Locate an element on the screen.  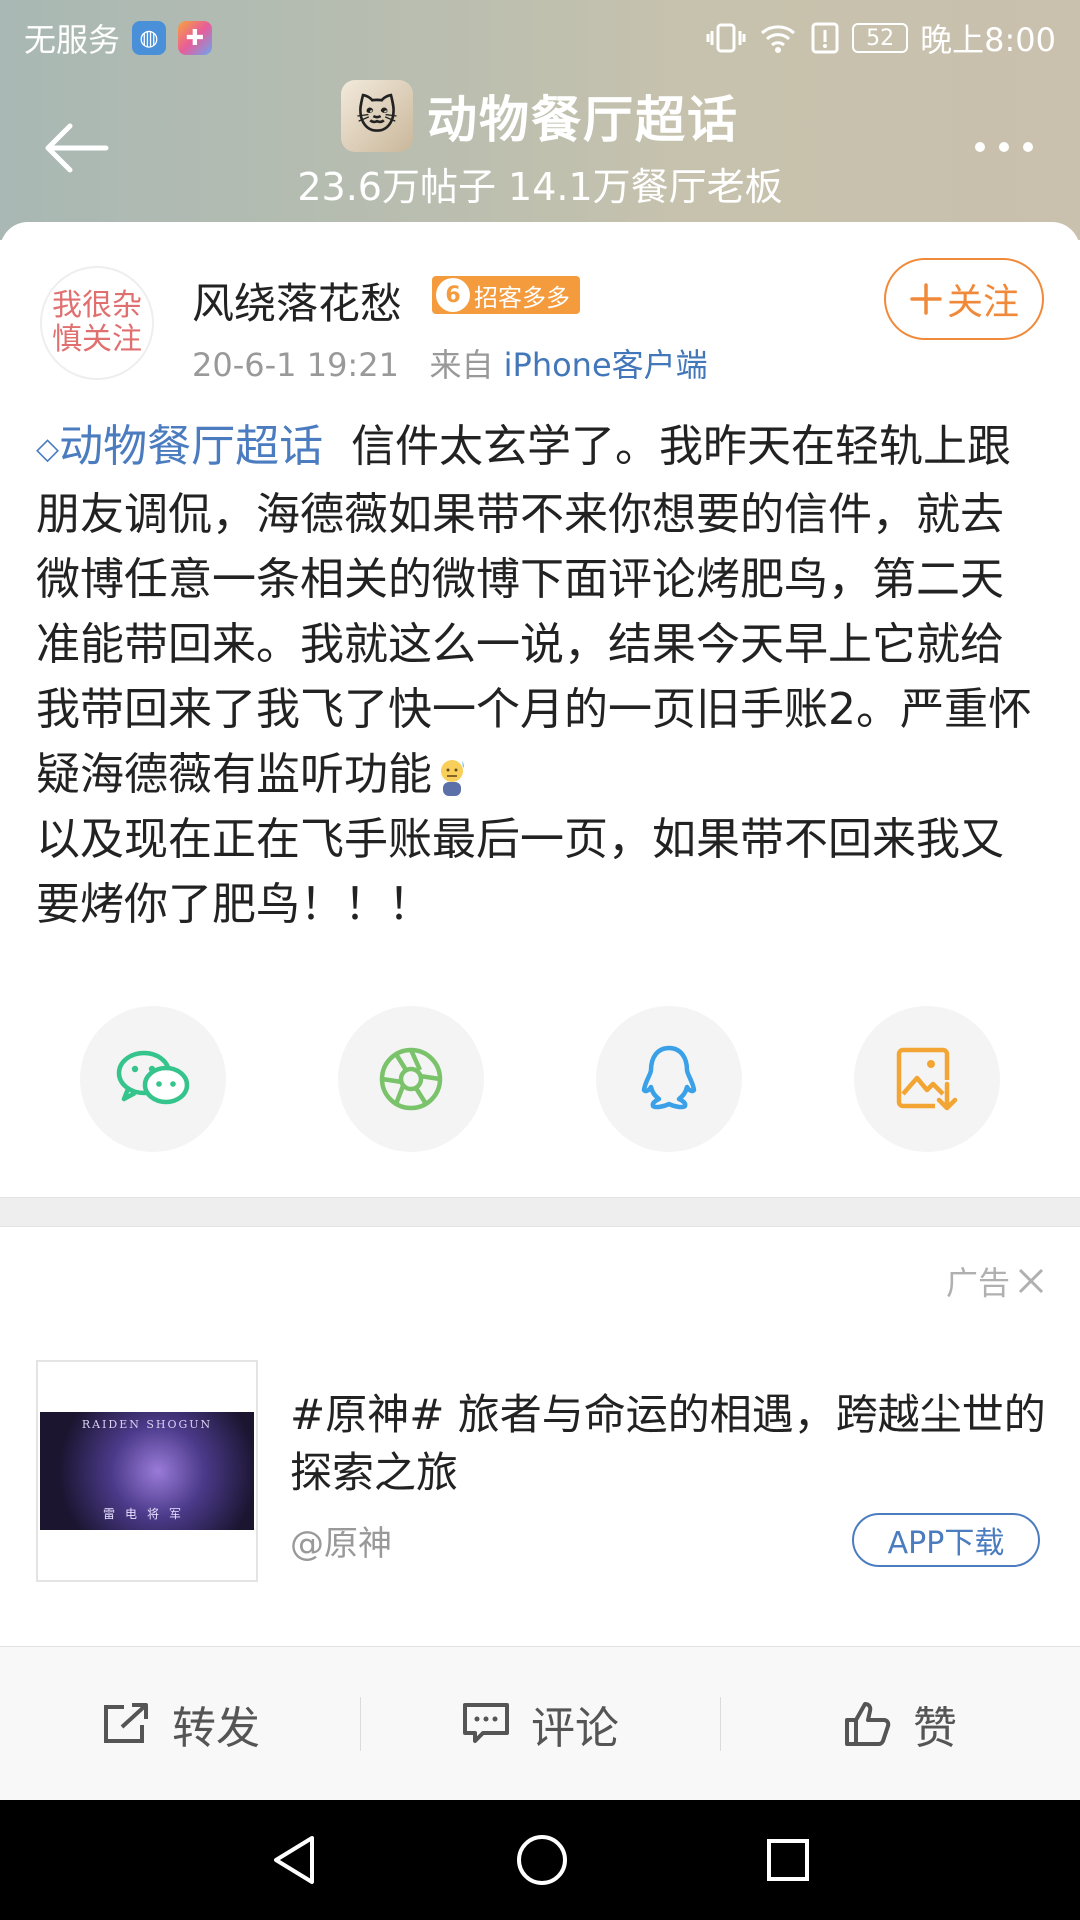
vibrate-icon is located at coordinates (726, 38).